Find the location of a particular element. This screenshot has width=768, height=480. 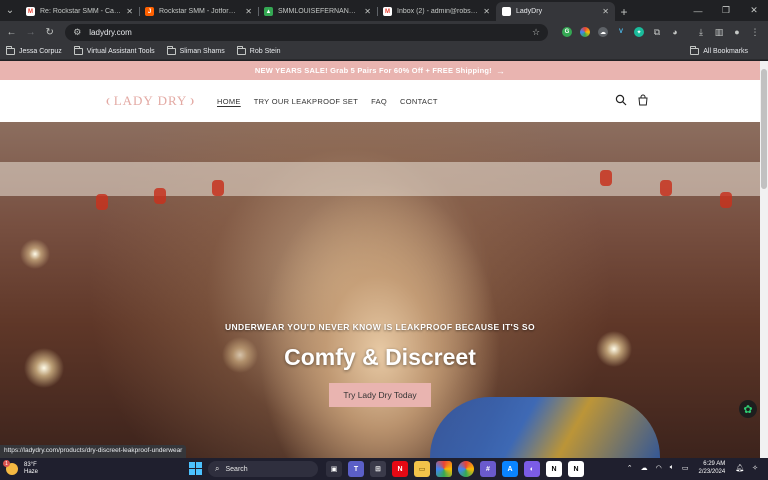

drive-icon: ▲ is located at coordinates (268, 11).